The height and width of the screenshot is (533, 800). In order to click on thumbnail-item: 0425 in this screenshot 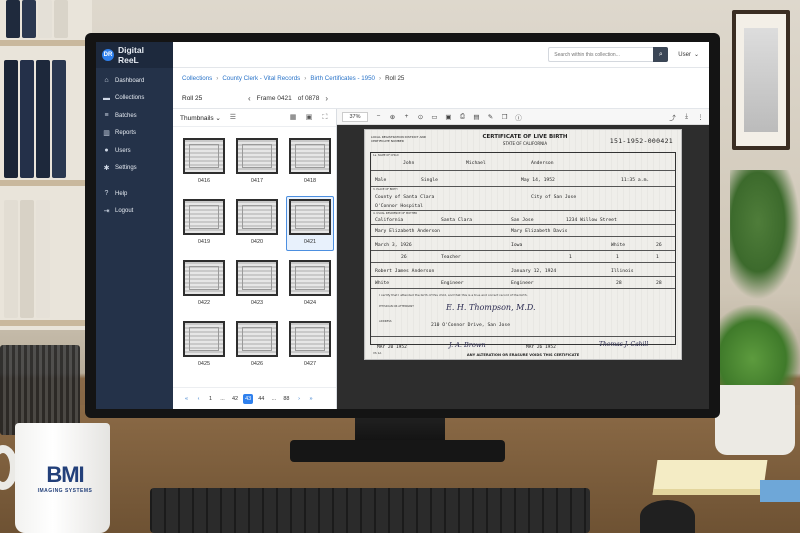, I will do `click(204, 345)`.